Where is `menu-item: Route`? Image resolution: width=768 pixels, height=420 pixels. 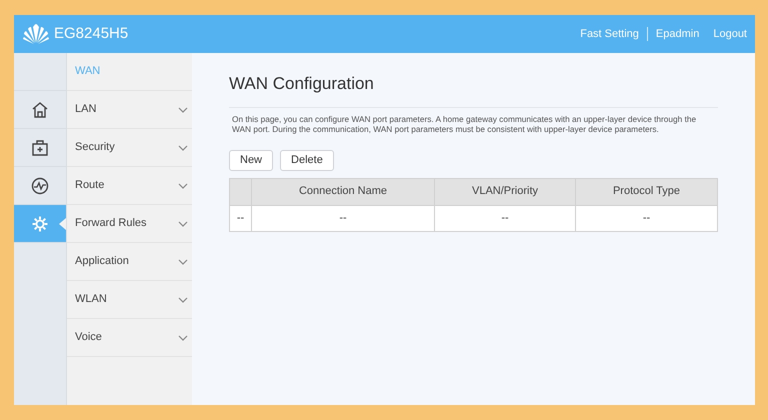
menu-item: Route is located at coordinates (129, 186).